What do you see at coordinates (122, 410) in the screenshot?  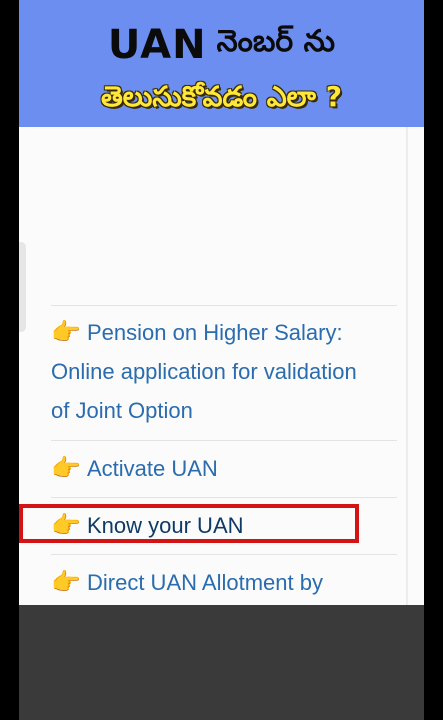 I see `menu-link-line: of Joint Option` at bounding box center [122, 410].